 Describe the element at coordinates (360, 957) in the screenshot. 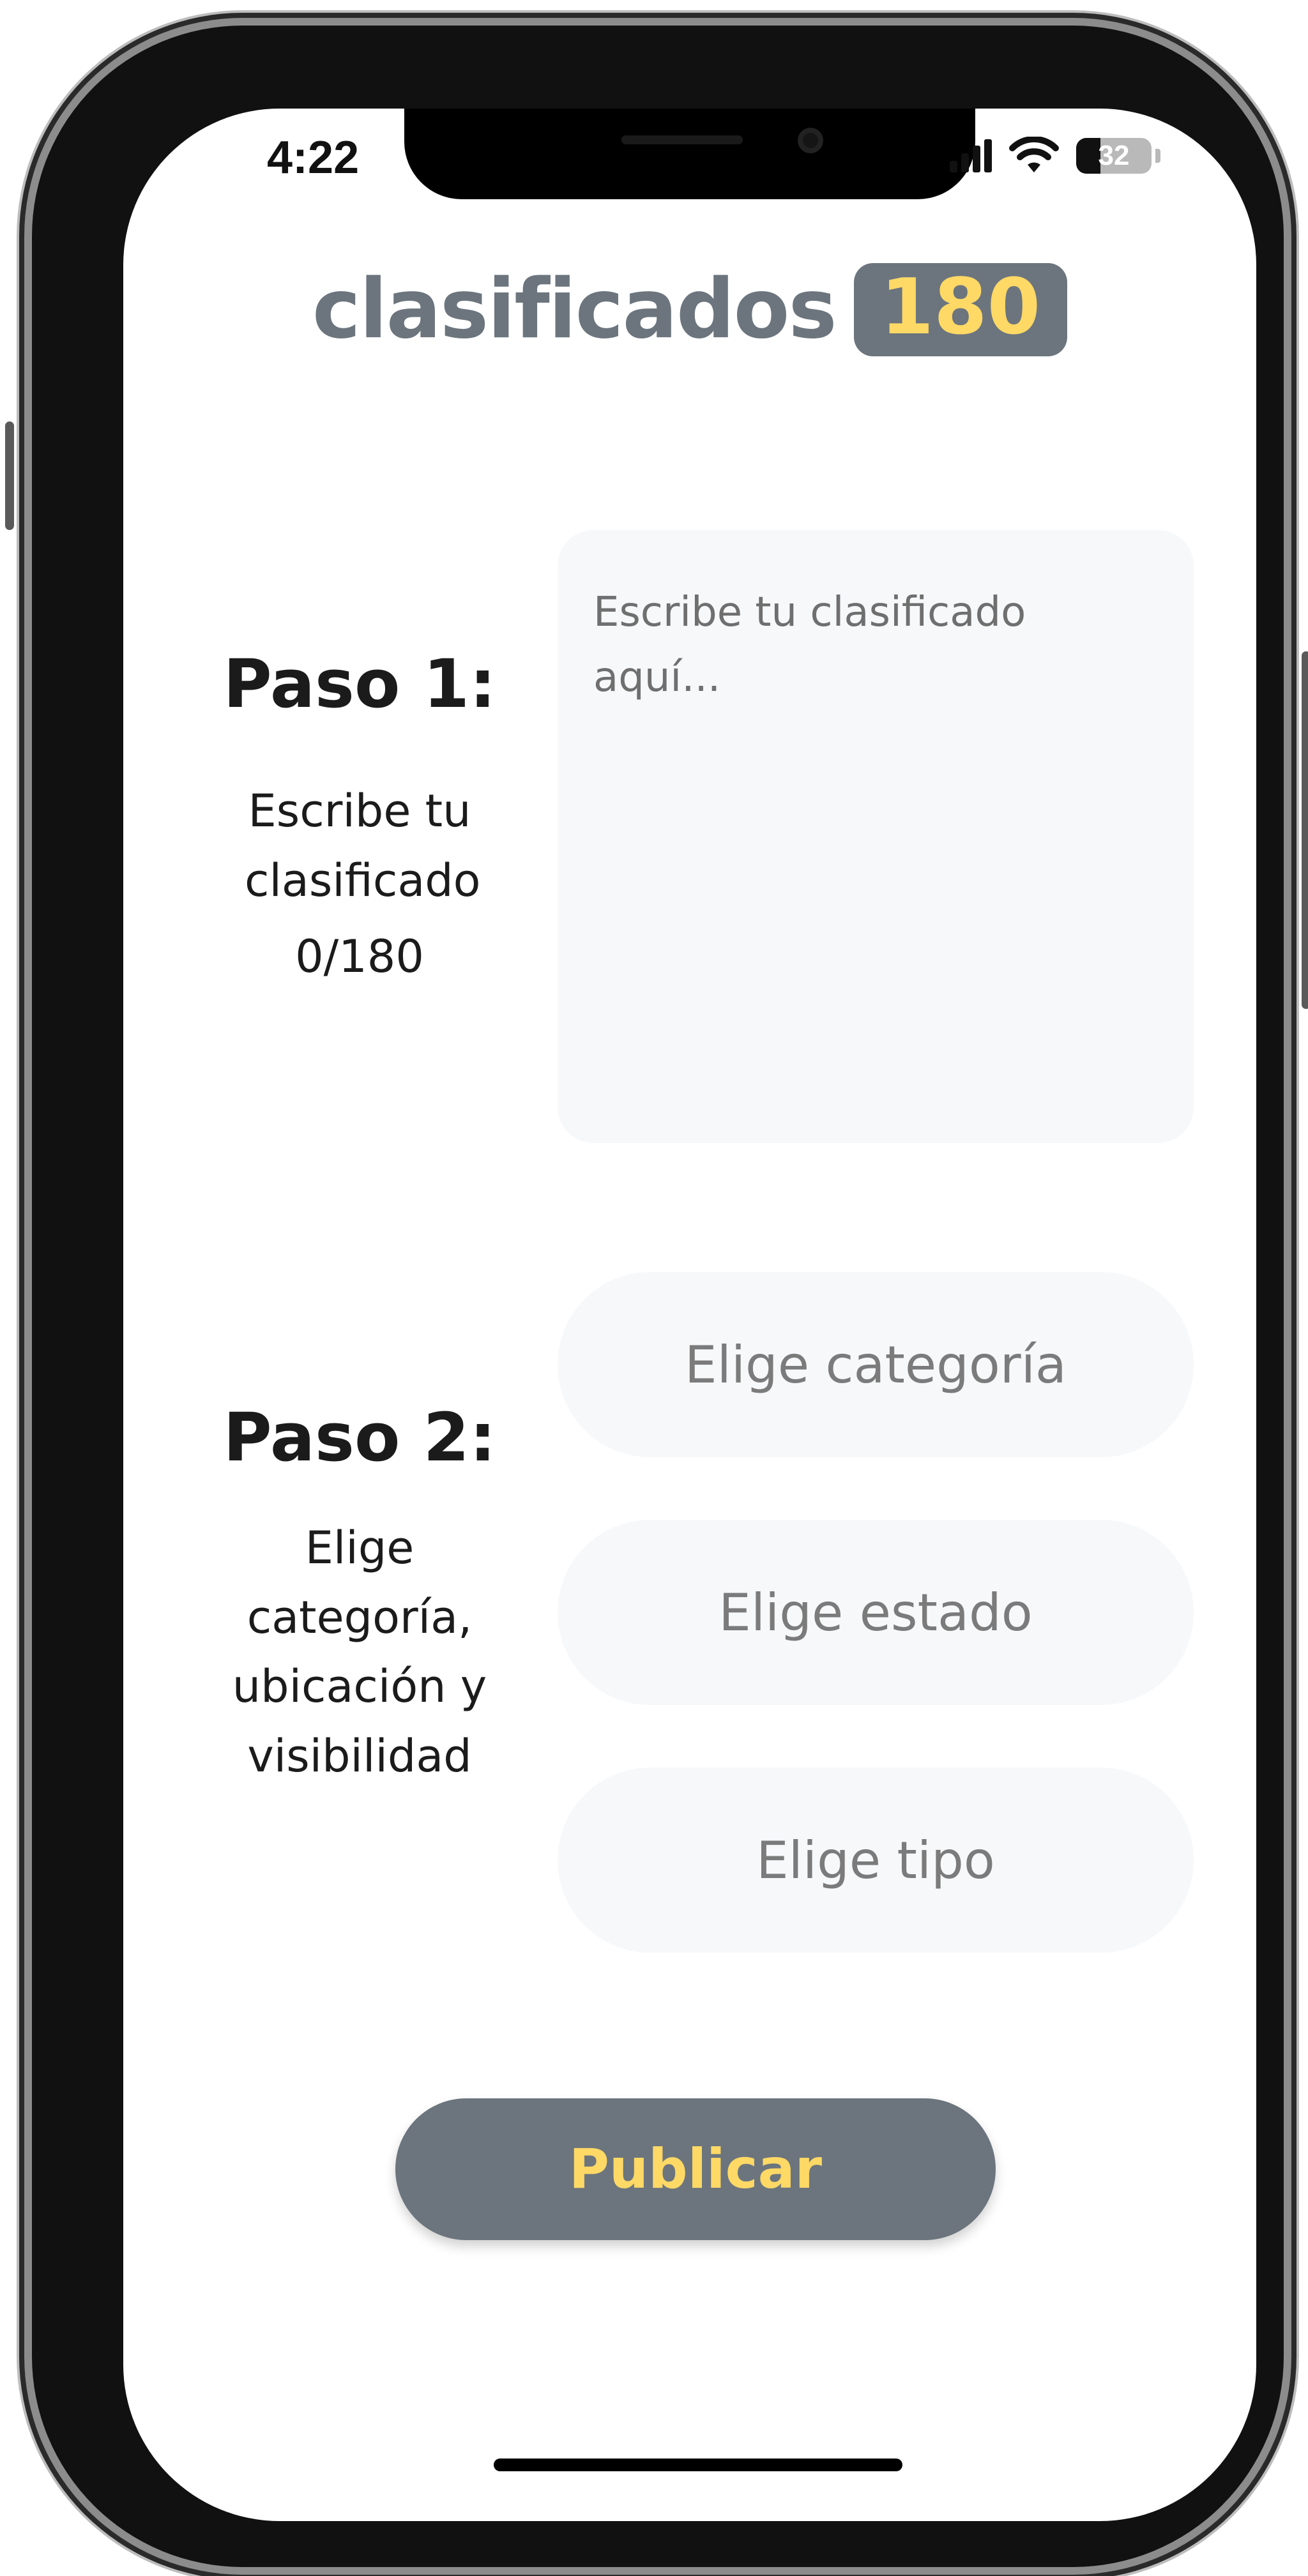

I see `character-counter: 0/180` at that location.